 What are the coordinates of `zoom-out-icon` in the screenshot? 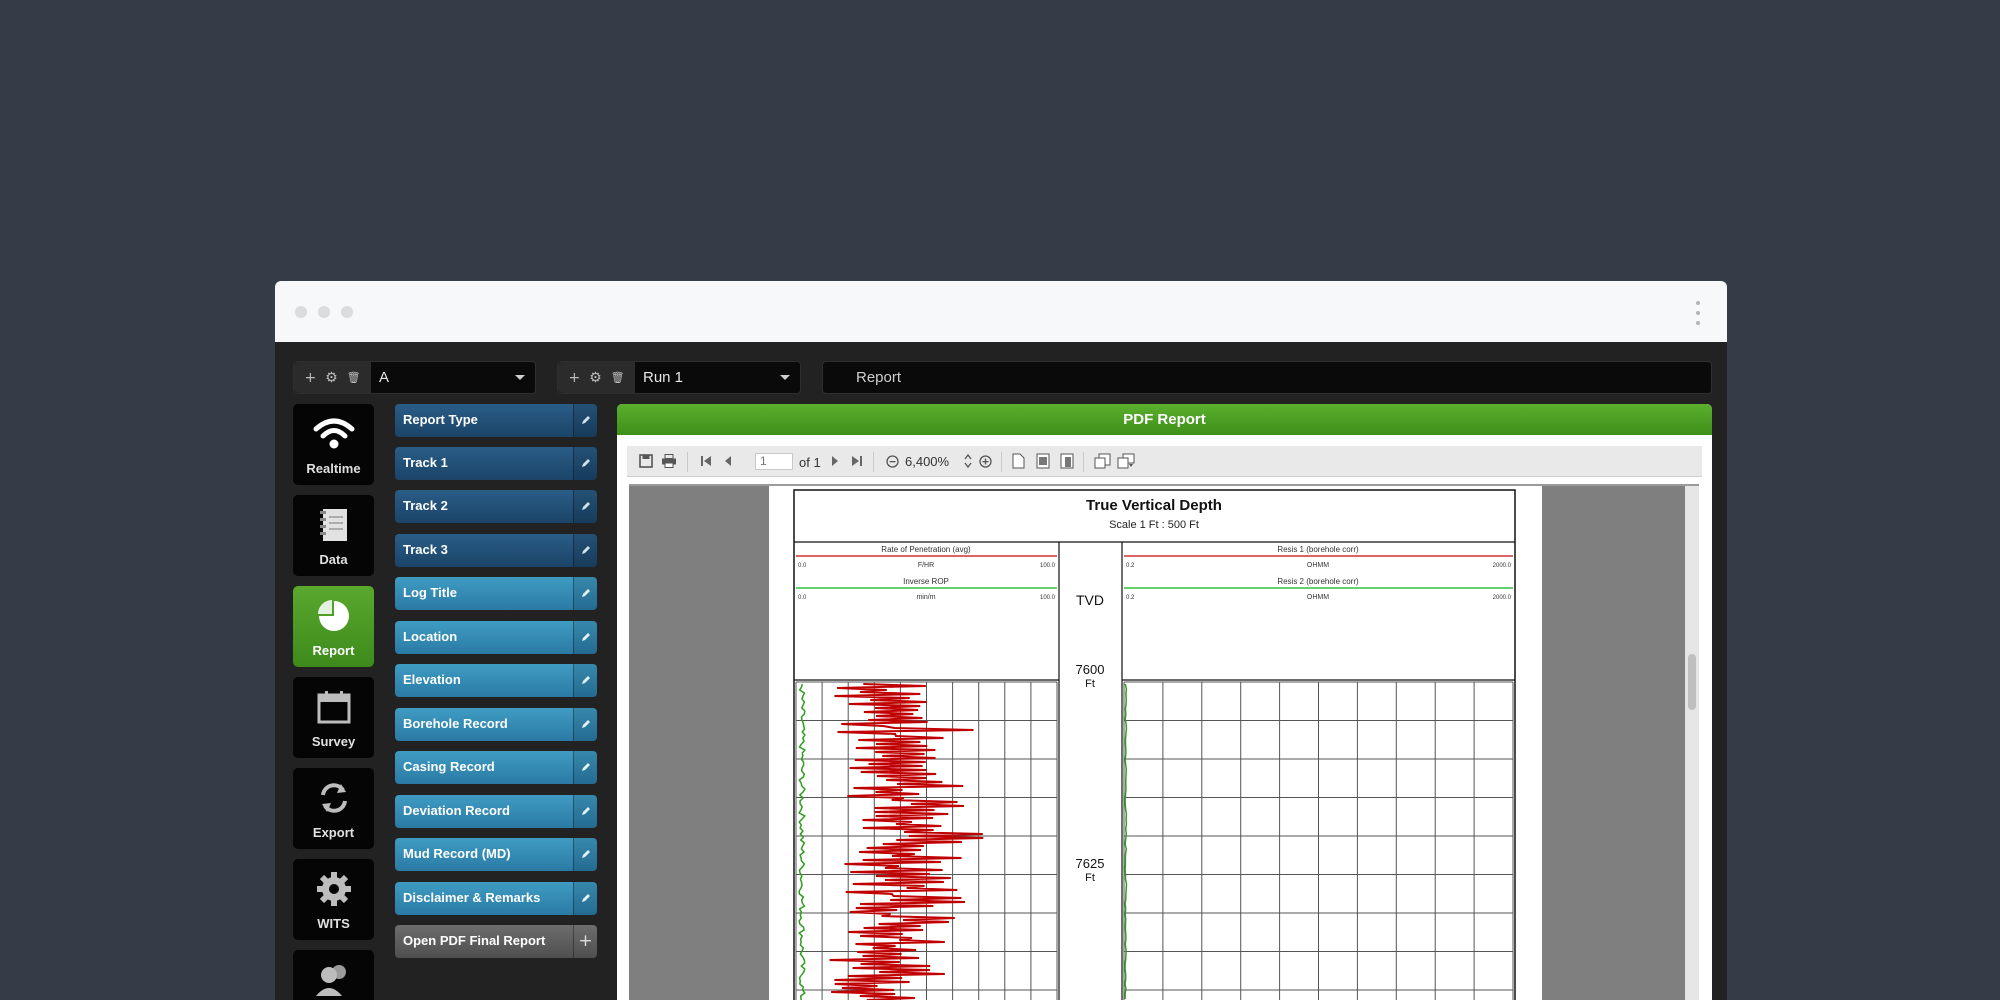 It's located at (892, 461).